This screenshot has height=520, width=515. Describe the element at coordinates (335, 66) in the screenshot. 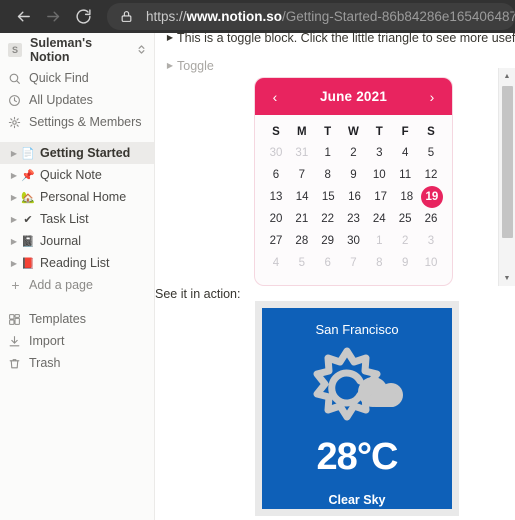

I see `toggle-block-collapsed: ▶ Toggle` at that location.